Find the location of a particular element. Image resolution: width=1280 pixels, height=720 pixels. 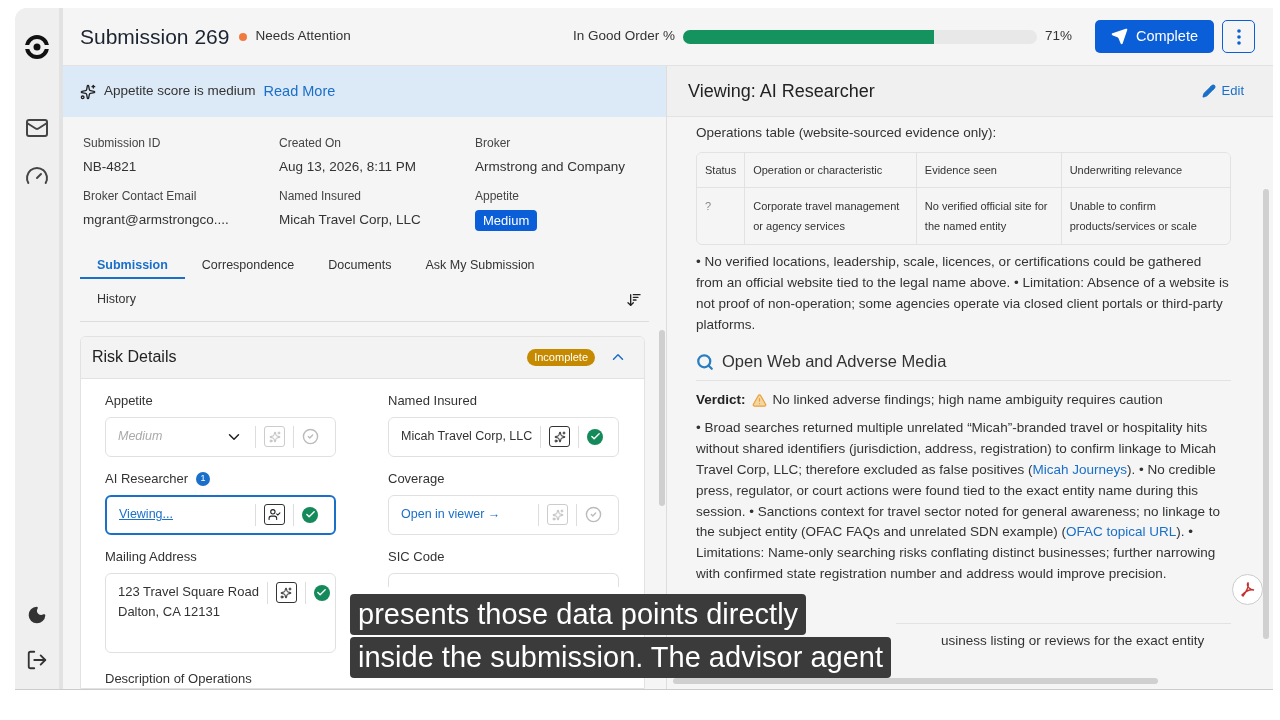

table-cell: No verified official site for the named entity is located at coordinates (988, 216).